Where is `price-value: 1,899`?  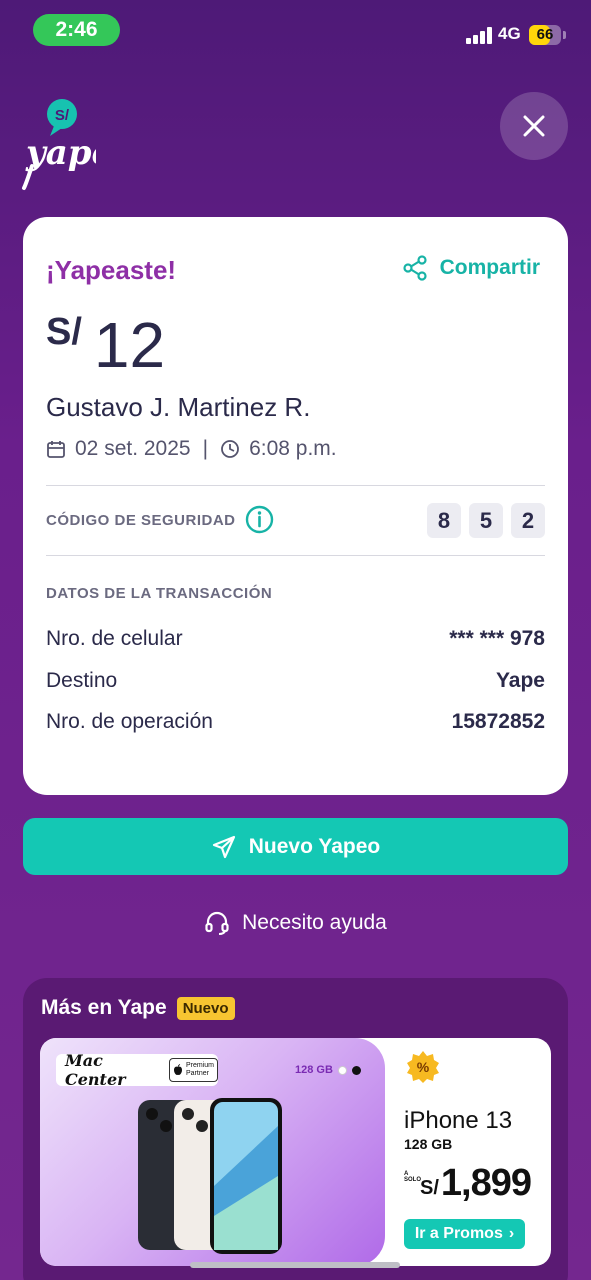 price-value: 1,899 is located at coordinates (486, 1183).